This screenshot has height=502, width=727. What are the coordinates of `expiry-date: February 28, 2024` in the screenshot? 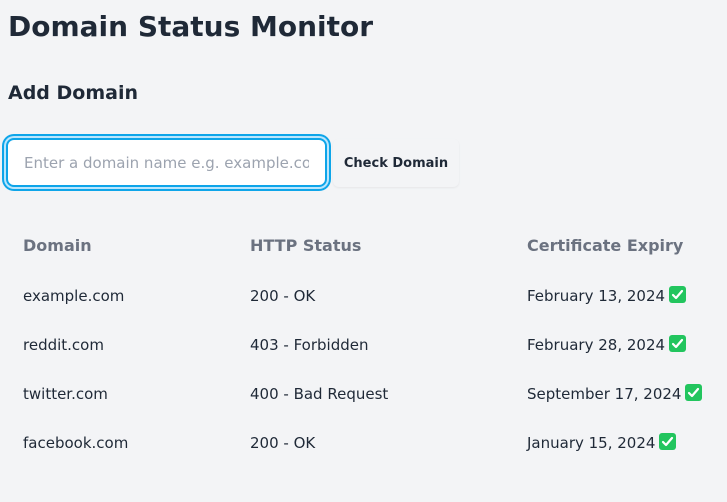 It's located at (596, 345).